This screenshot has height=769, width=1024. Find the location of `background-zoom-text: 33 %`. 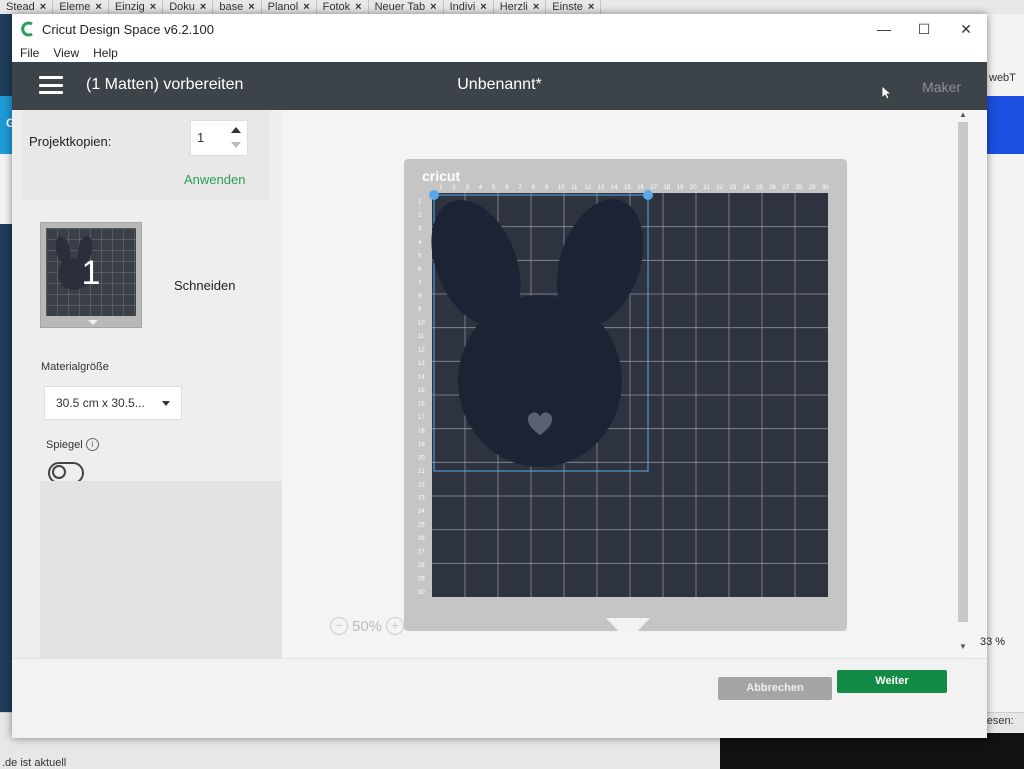

background-zoom-text: 33 % is located at coordinates (993, 642).